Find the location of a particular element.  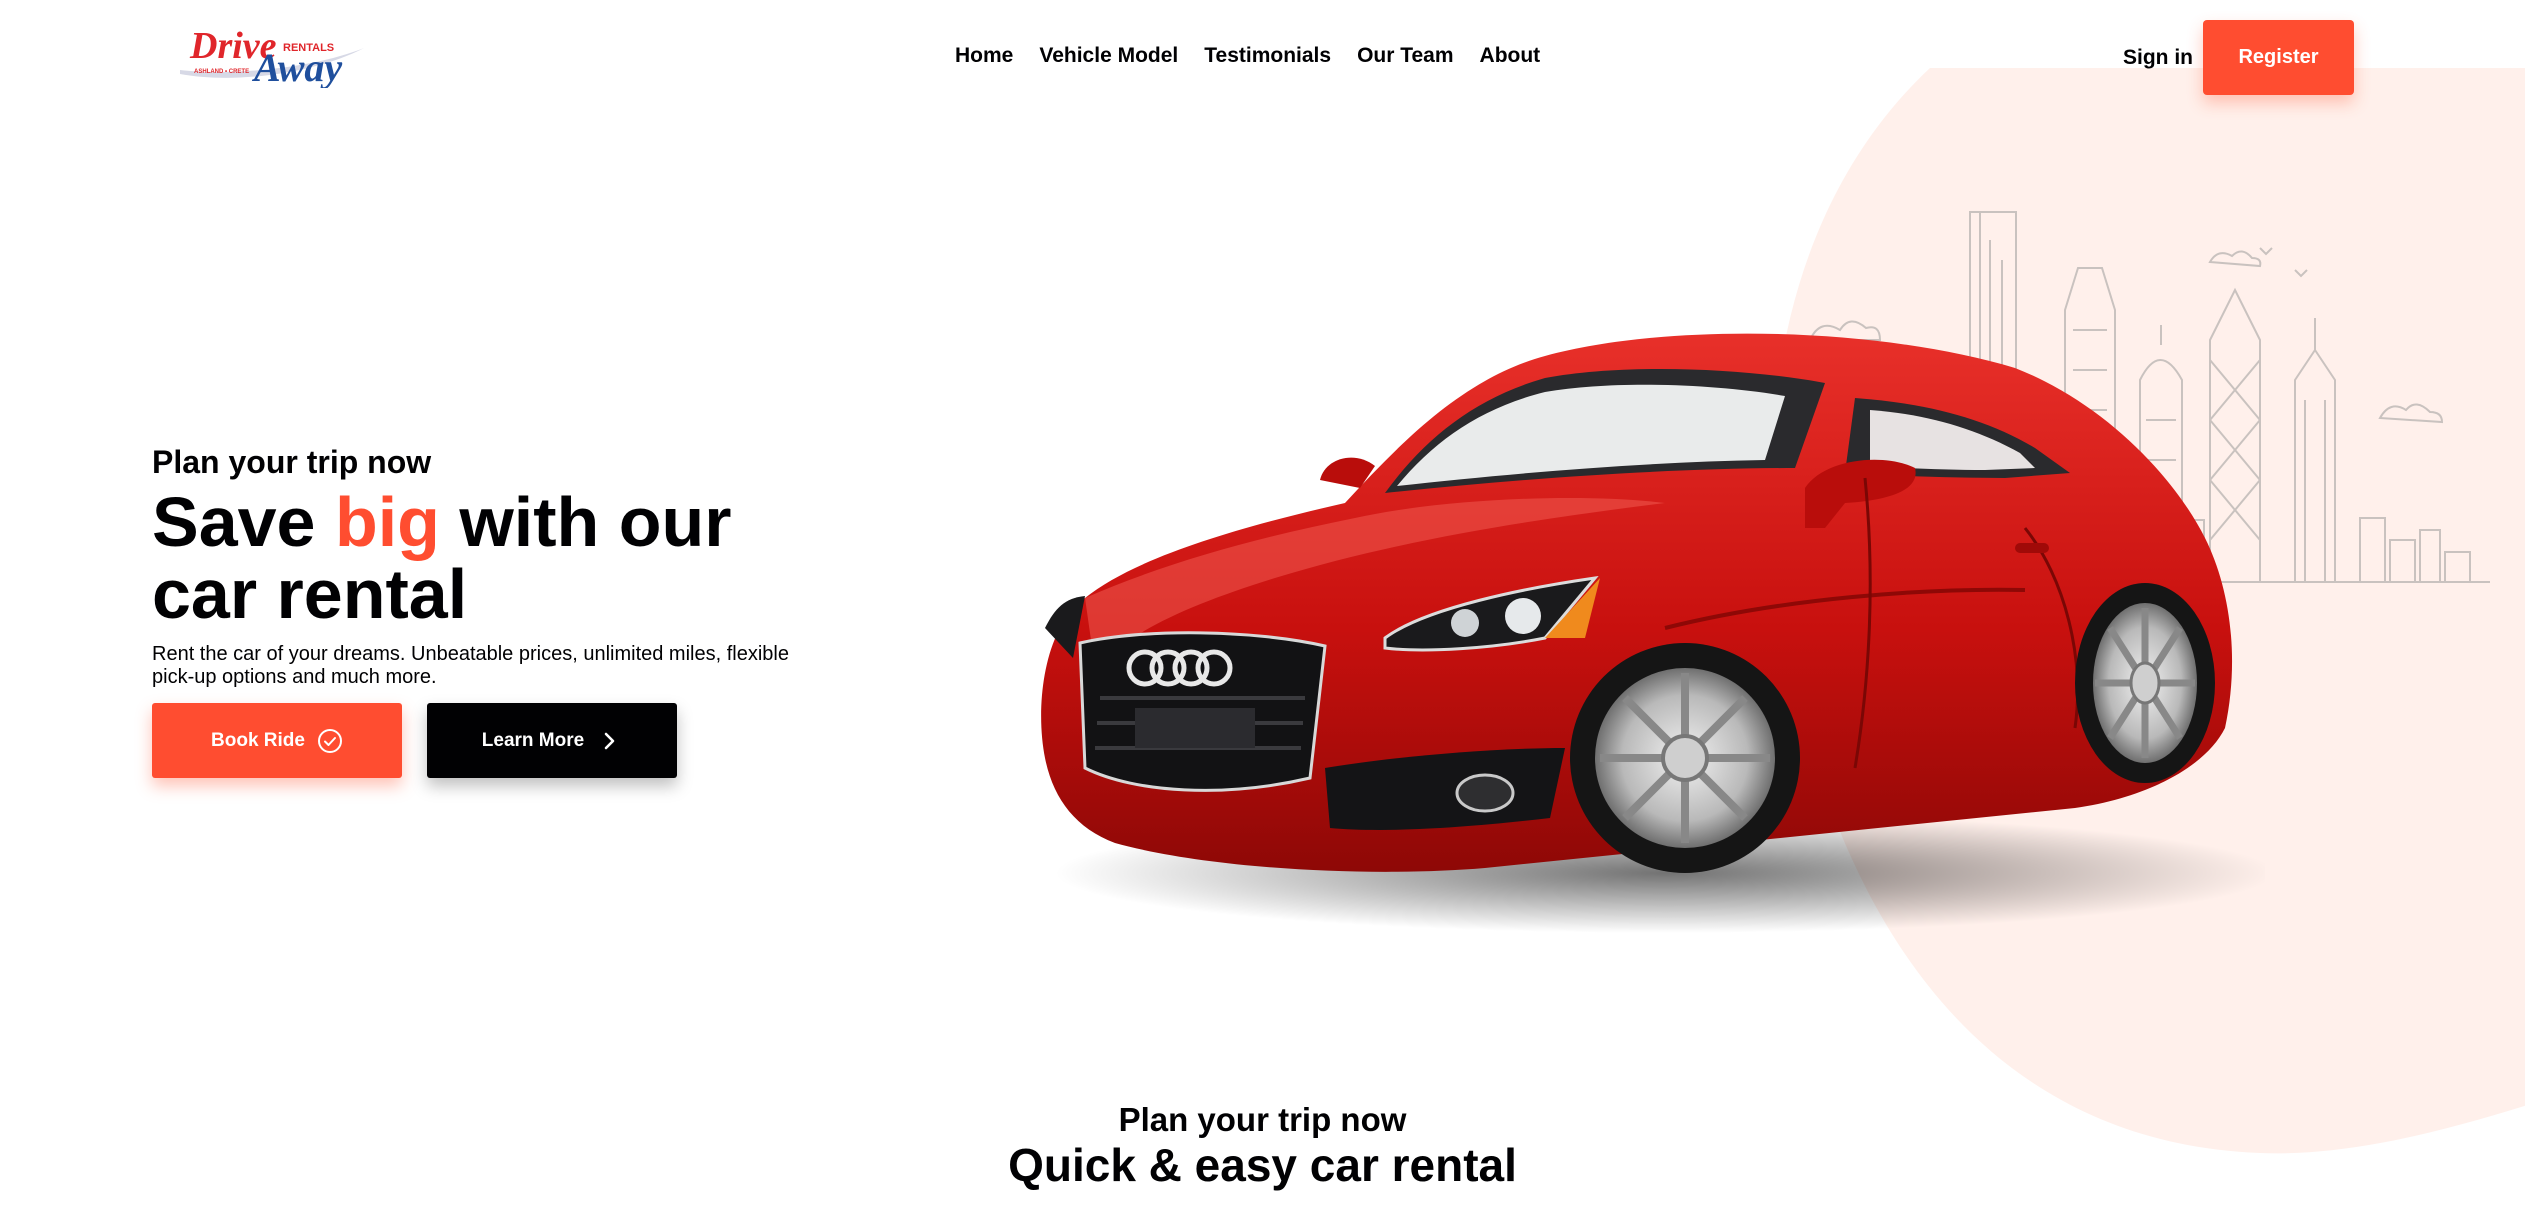

brand-logo: Drive Away RENTALS ASHLAND • CRETE is located at coordinates (272, 54).